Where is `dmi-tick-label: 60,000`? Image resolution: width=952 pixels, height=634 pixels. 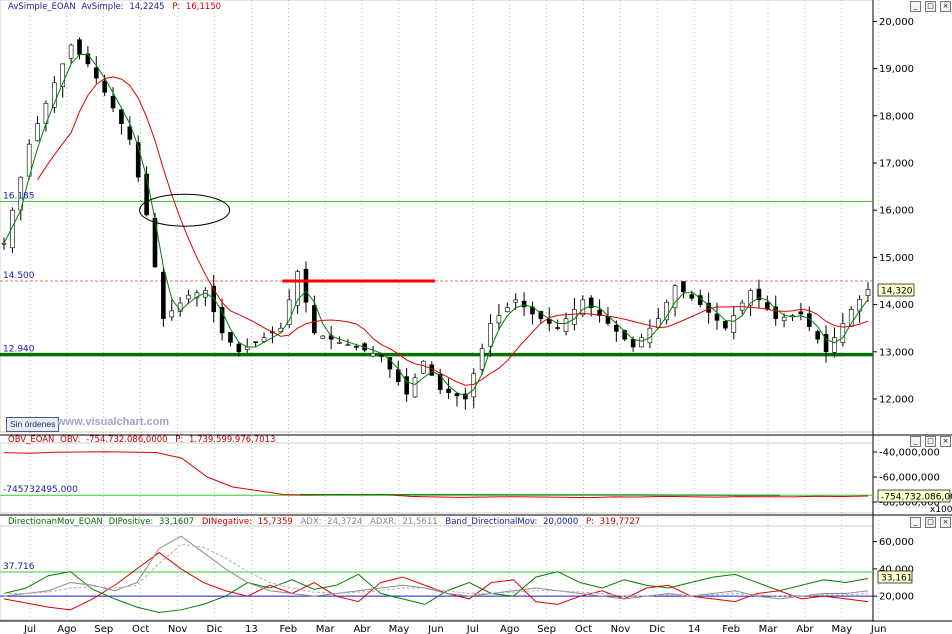 dmi-tick-label: 60,000 is located at coordinates (896, 542).